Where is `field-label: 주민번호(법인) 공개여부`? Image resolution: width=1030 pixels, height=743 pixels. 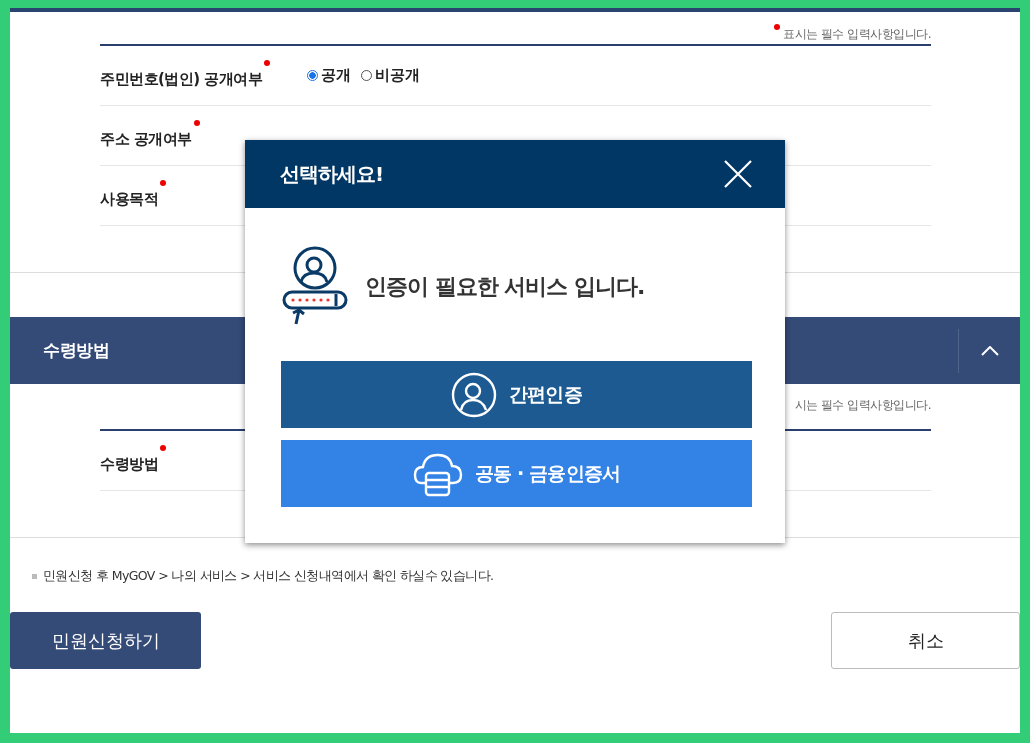 field-label: 주민번호(법인) 공개여부 is located at coordinates (181, 79).